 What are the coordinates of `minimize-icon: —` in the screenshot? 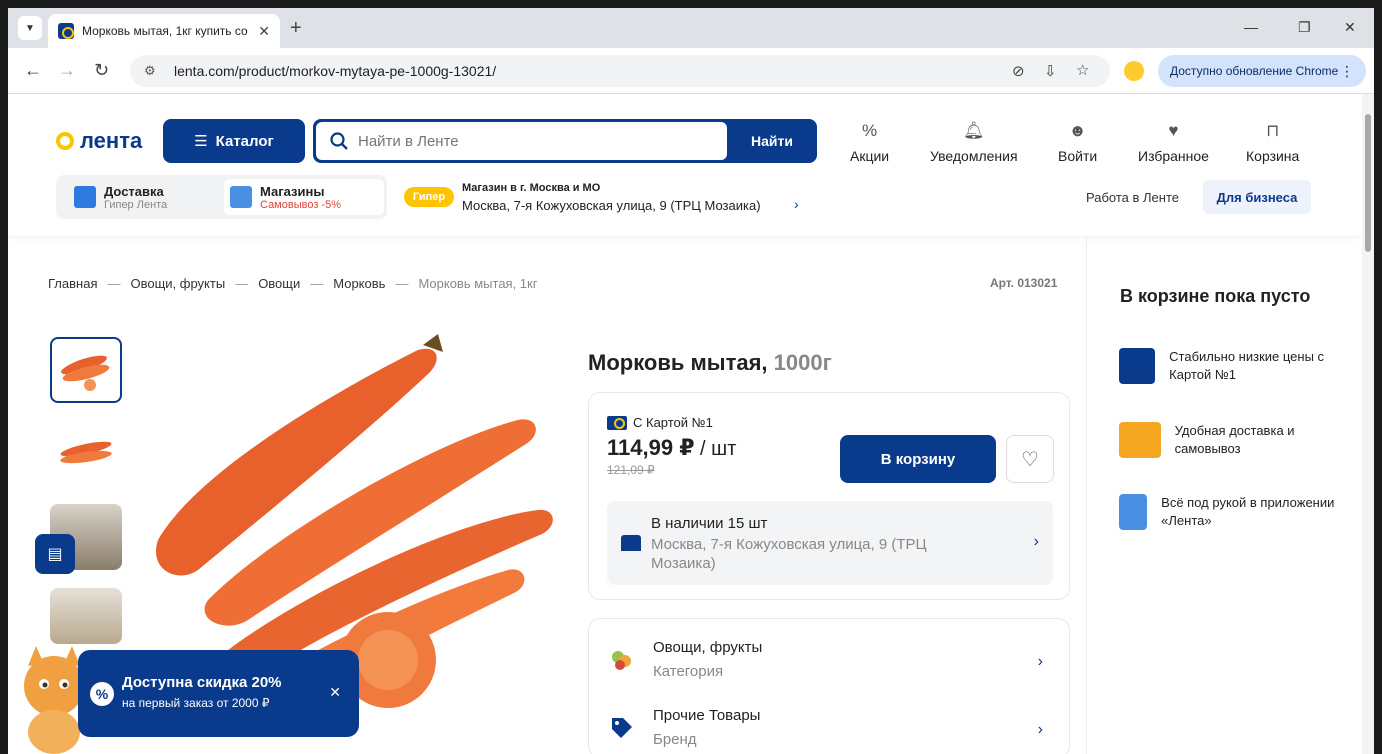 It's located at (1251, 27).